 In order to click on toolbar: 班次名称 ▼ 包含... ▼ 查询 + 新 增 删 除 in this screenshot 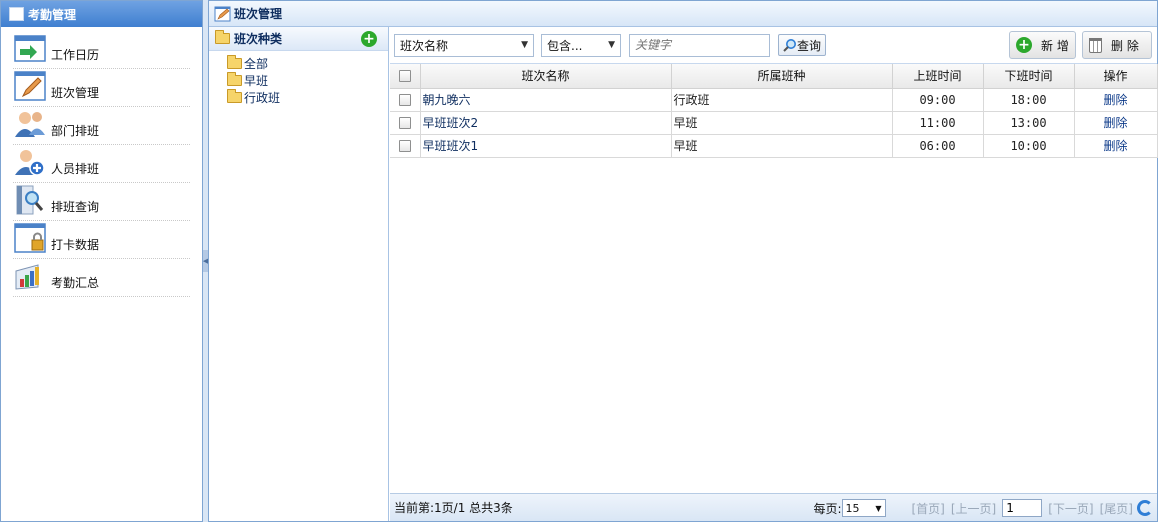, I will do `click(773, 45)`.